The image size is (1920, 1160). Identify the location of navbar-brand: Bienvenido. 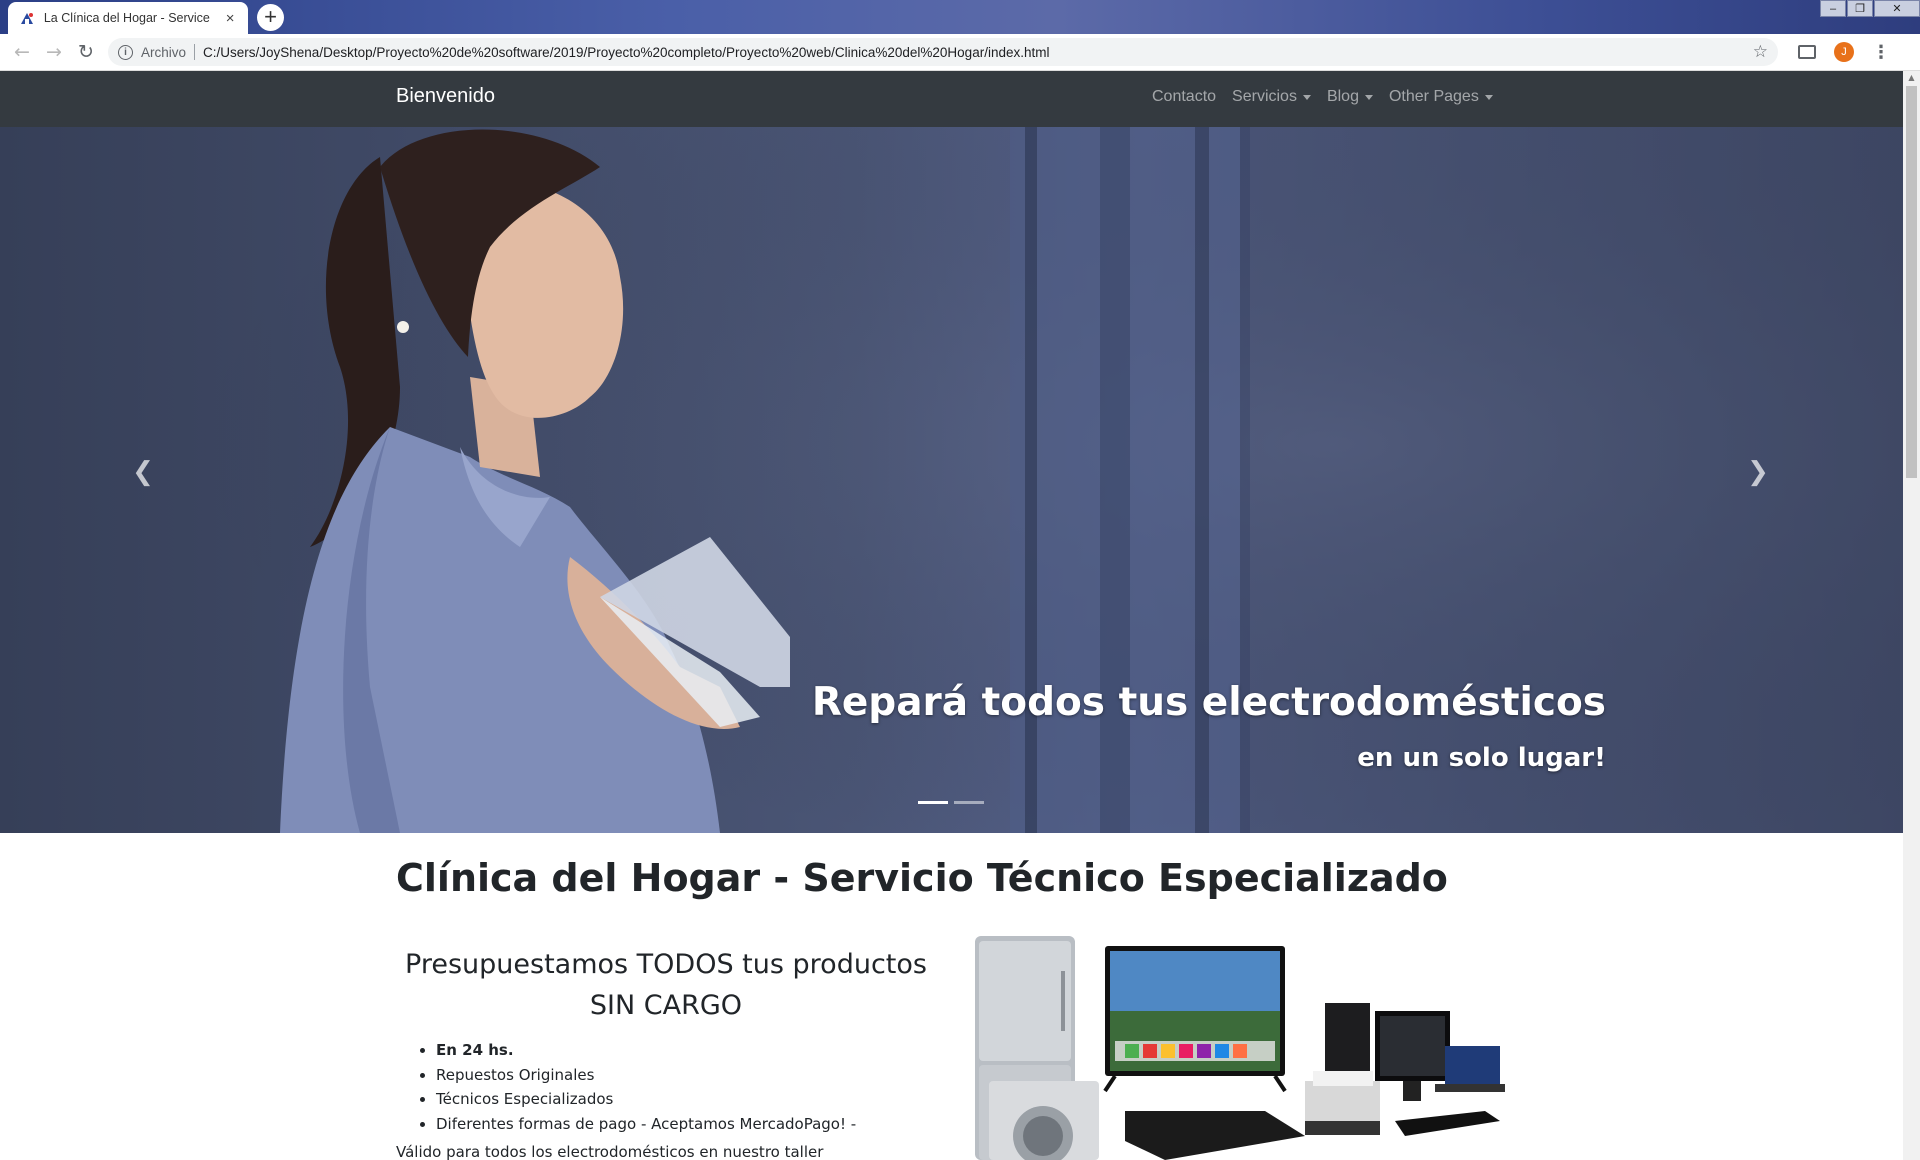
(445, 96).